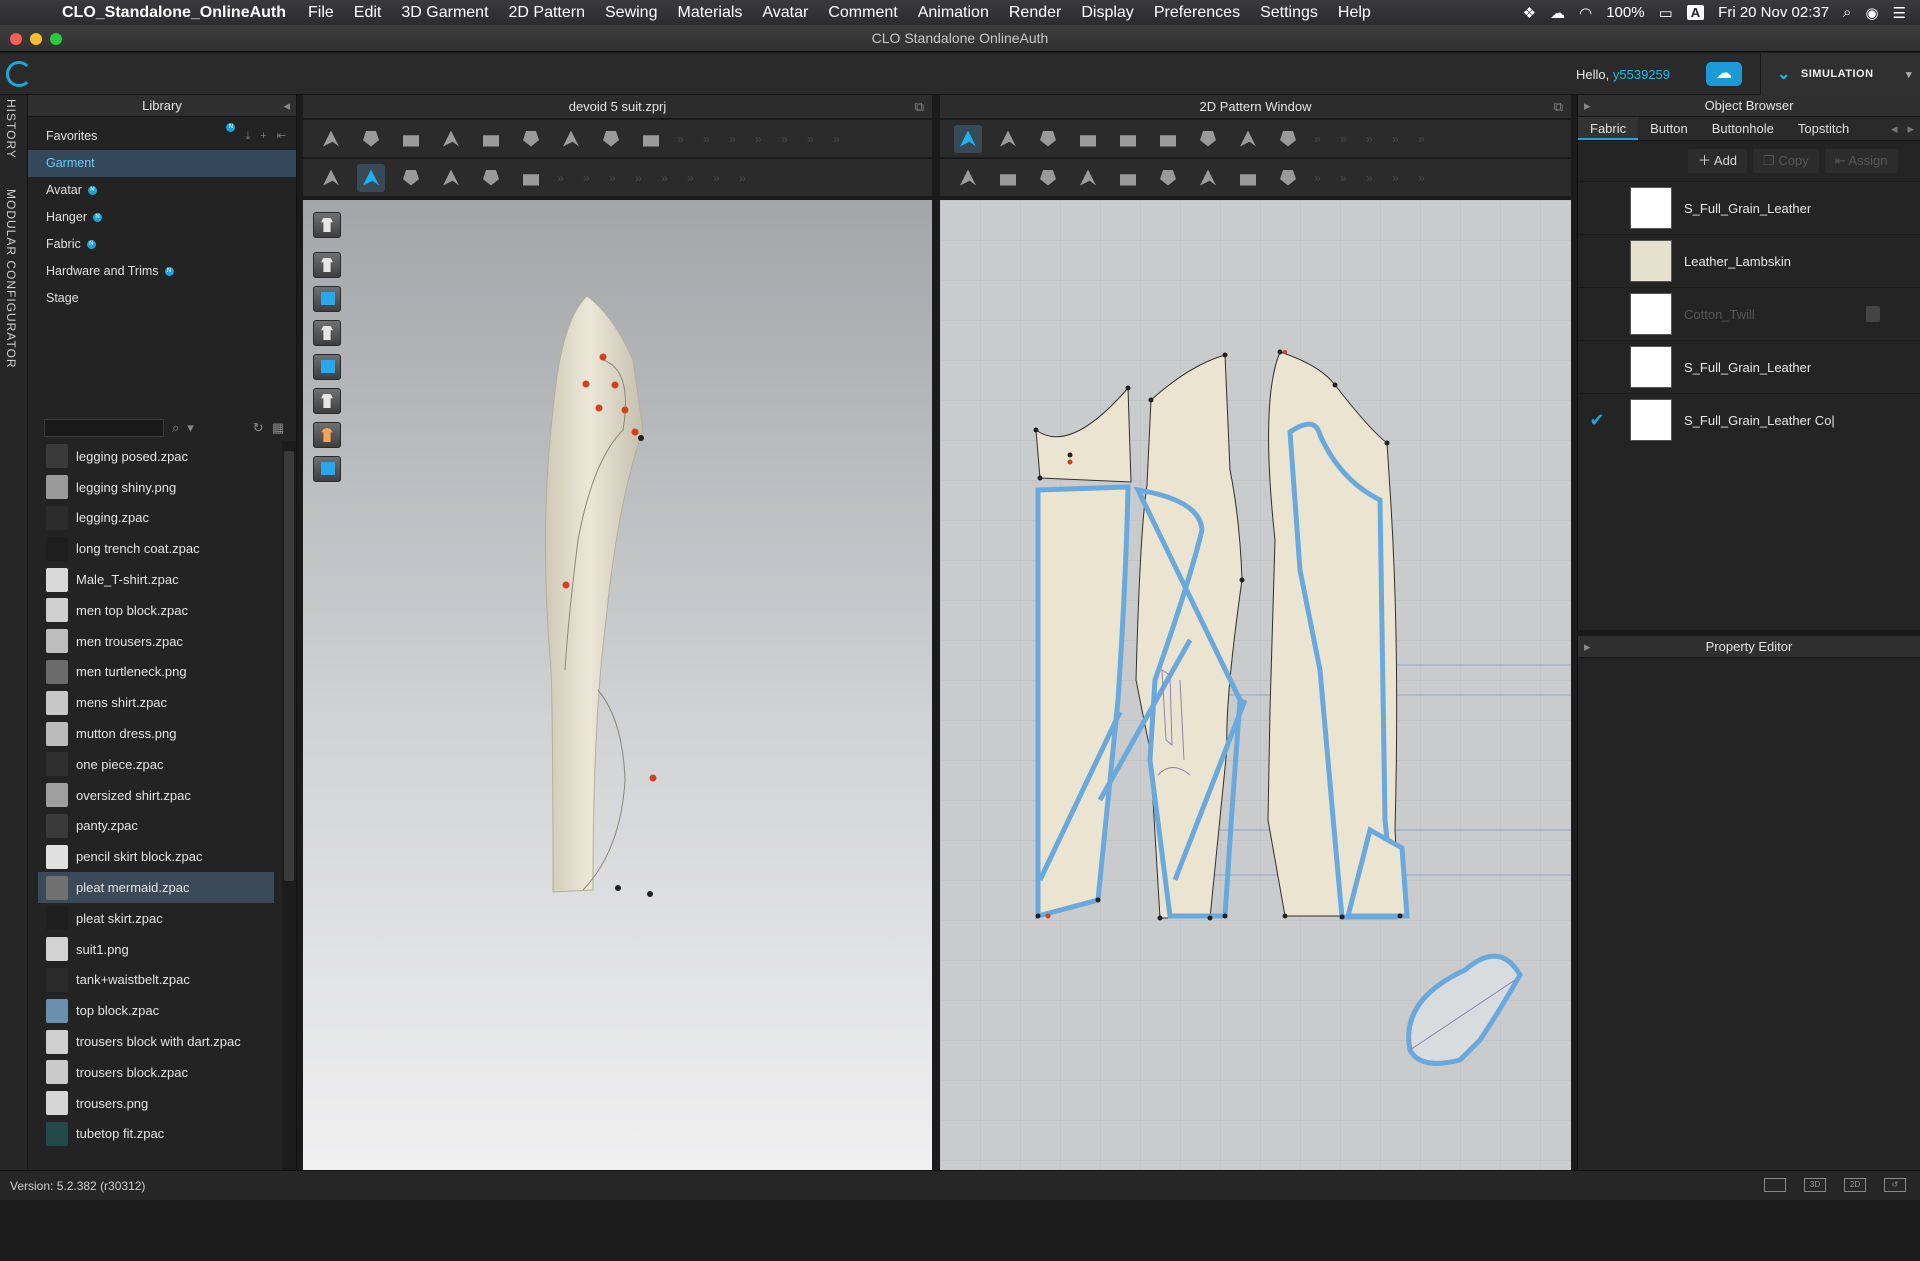 The width and height of the screenshot is (1920, 1261). What do you see at coordinates (1855, 1185) in the screenshot?
I see `view-2d-button: 2D` at bounding box center [1855, 1185].